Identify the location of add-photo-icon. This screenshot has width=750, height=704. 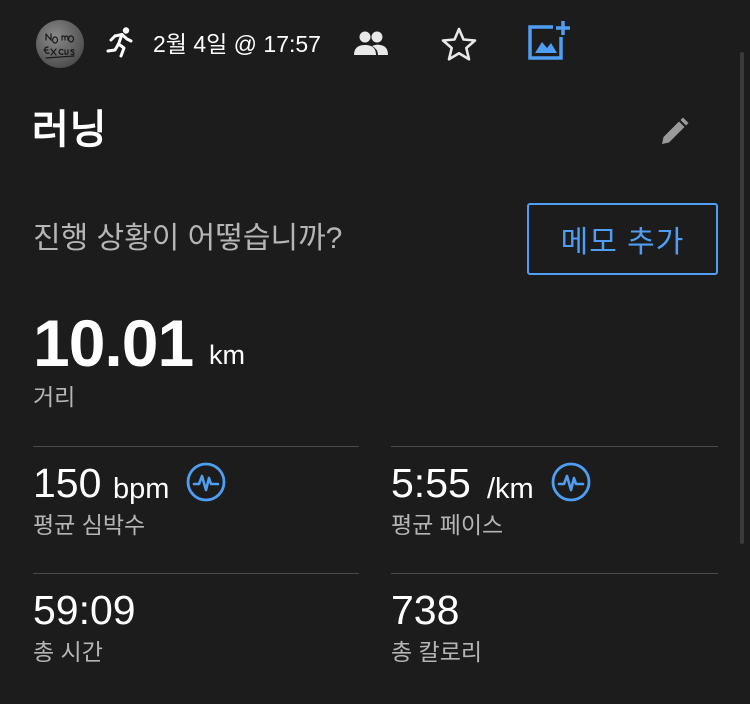
(549, 41).